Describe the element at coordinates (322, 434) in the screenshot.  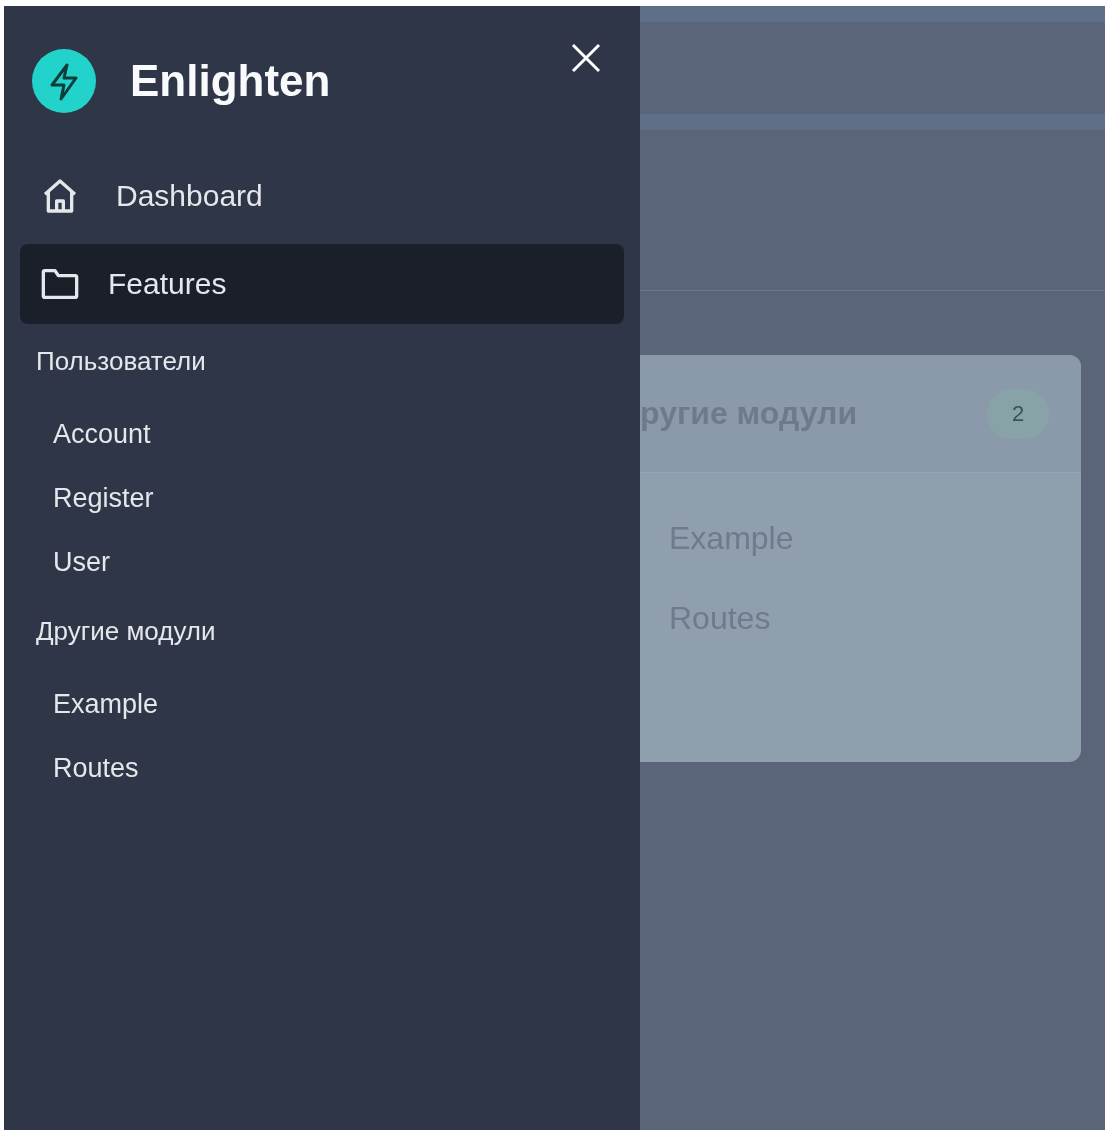
I see `menu-link: Account` at that location.